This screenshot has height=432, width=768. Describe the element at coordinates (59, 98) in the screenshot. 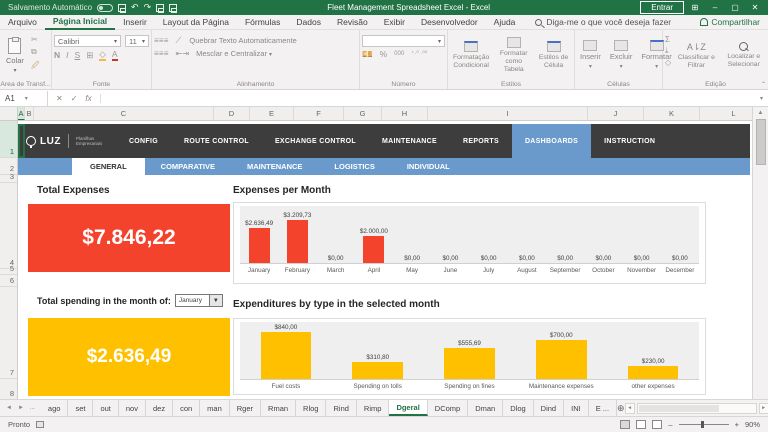

I see `cancel-icon: ✕` at that location.